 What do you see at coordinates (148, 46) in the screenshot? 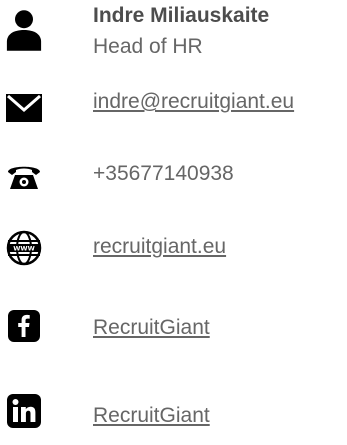
I see `contact-role: Head of HR` at bounding box center [148, 46].